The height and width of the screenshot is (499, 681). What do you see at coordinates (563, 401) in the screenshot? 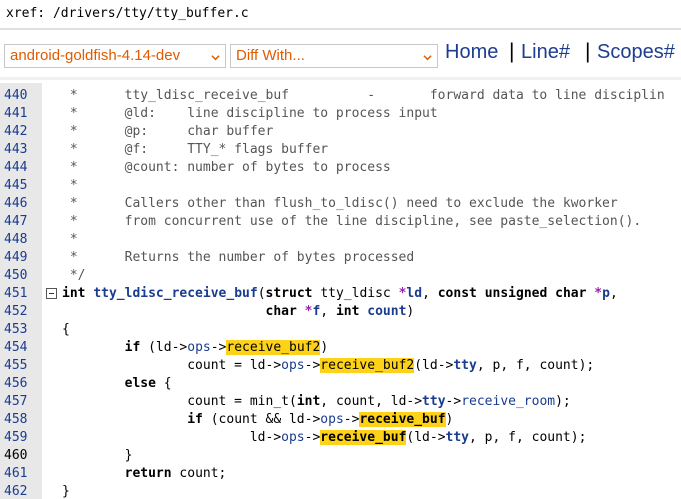
I see `code-token: );` at bounding box center [563, 401].